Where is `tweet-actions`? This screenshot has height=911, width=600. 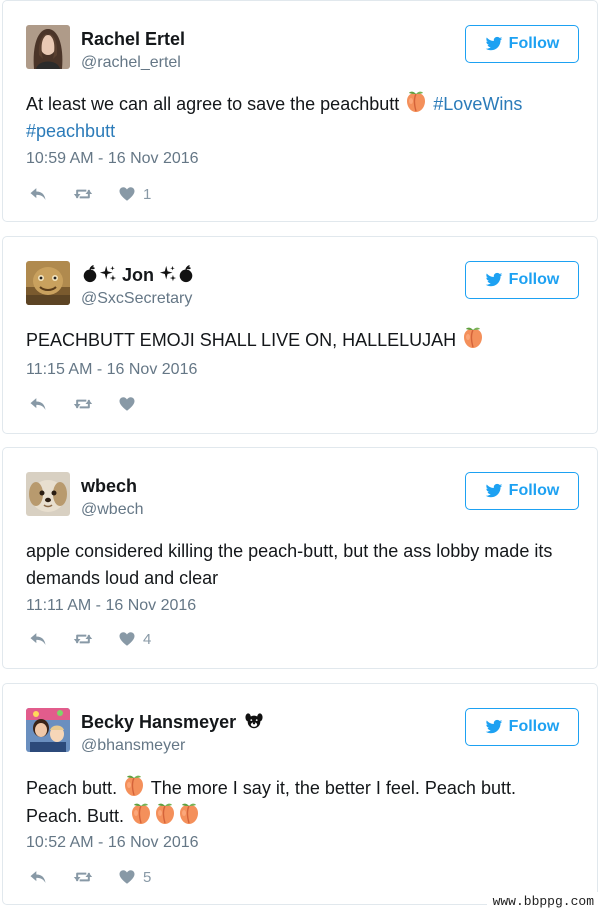 tweet-actions is located at coordinates (93, 404).